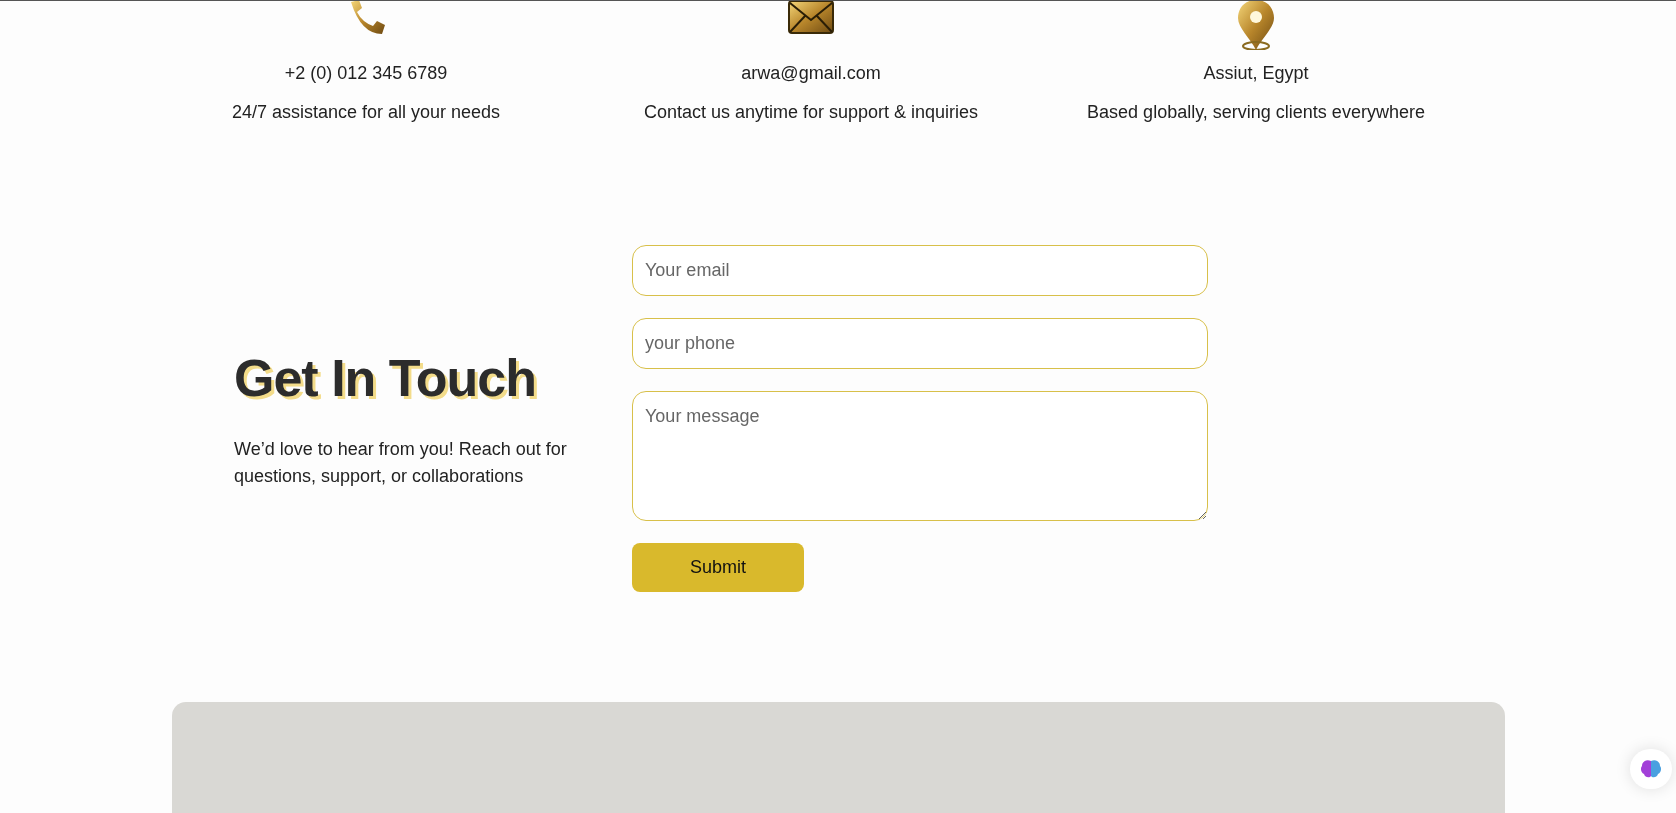 This screenshot has width=1676, height=813. Describe the element at coordinates (811, 112) in the screenshot. I see `contact-description: Contact us anytime for support & inquiries` at that location.